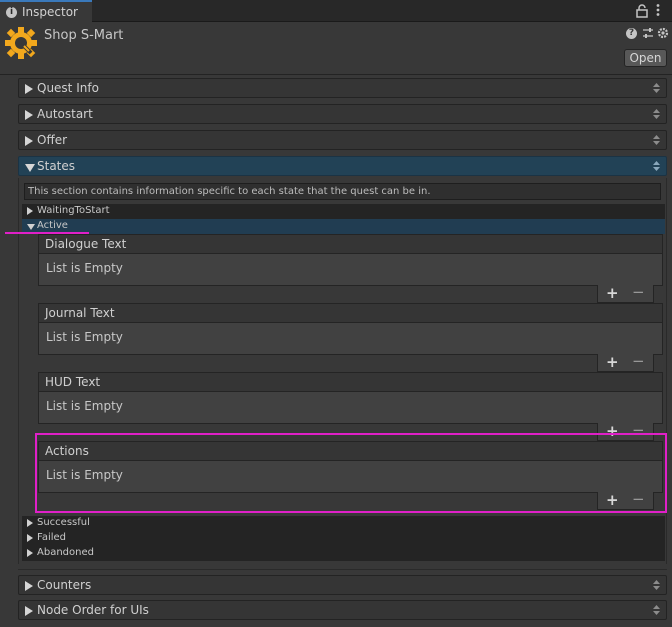 The image size is (672, 627). Describe the element at coordinates (52, 537) in the screenshot. I see `state-label: Failed` at that location.